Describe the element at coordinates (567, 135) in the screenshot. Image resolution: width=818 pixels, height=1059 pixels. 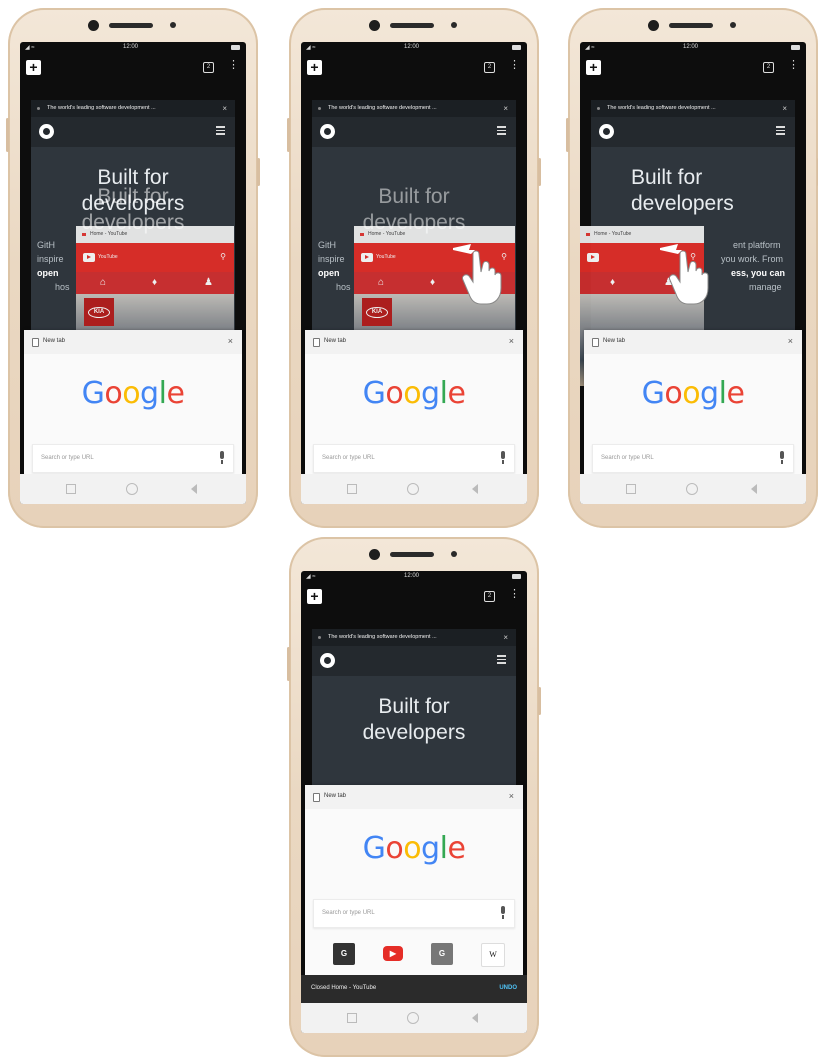
I see `volume-button` at that location.